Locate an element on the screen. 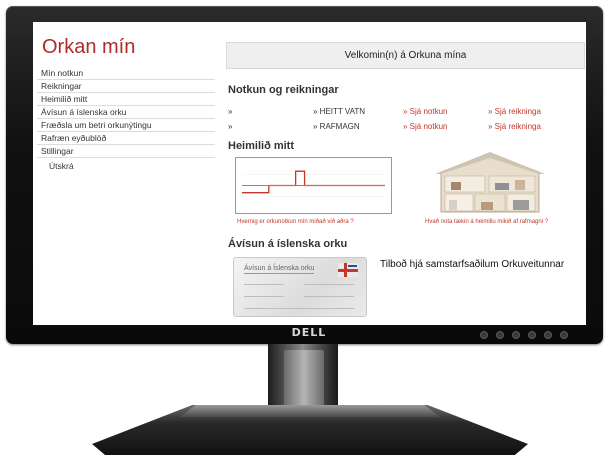 Image resolution: width=611 pixels, height=464 pixels. usage-comparison-chart-svg is located at coordinates (313, 183).